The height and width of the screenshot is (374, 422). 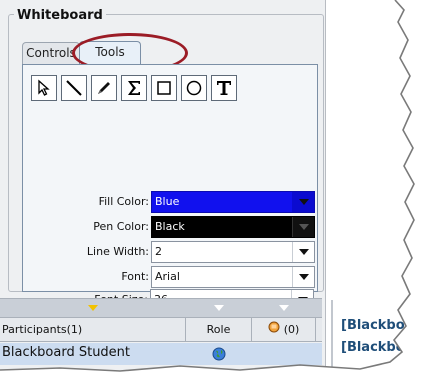 I want to click on select-arrow-tool-button, so click(x=44, y=88).